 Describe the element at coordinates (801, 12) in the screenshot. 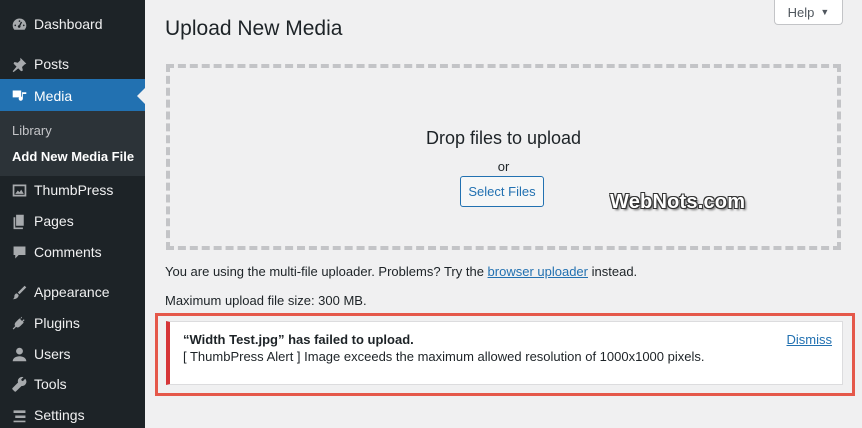

I see `help-button-label: Help` at that location.